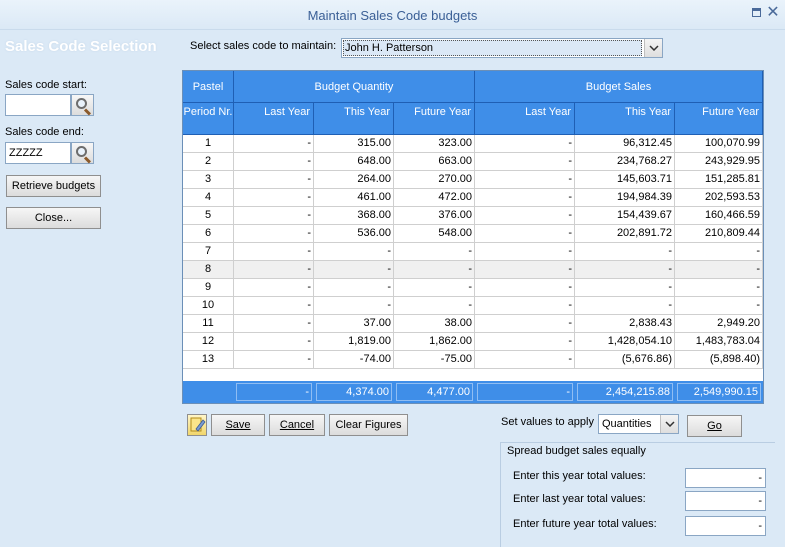  I want to click on cell-sales-future-year: 202,593.53, so click(719, 198).